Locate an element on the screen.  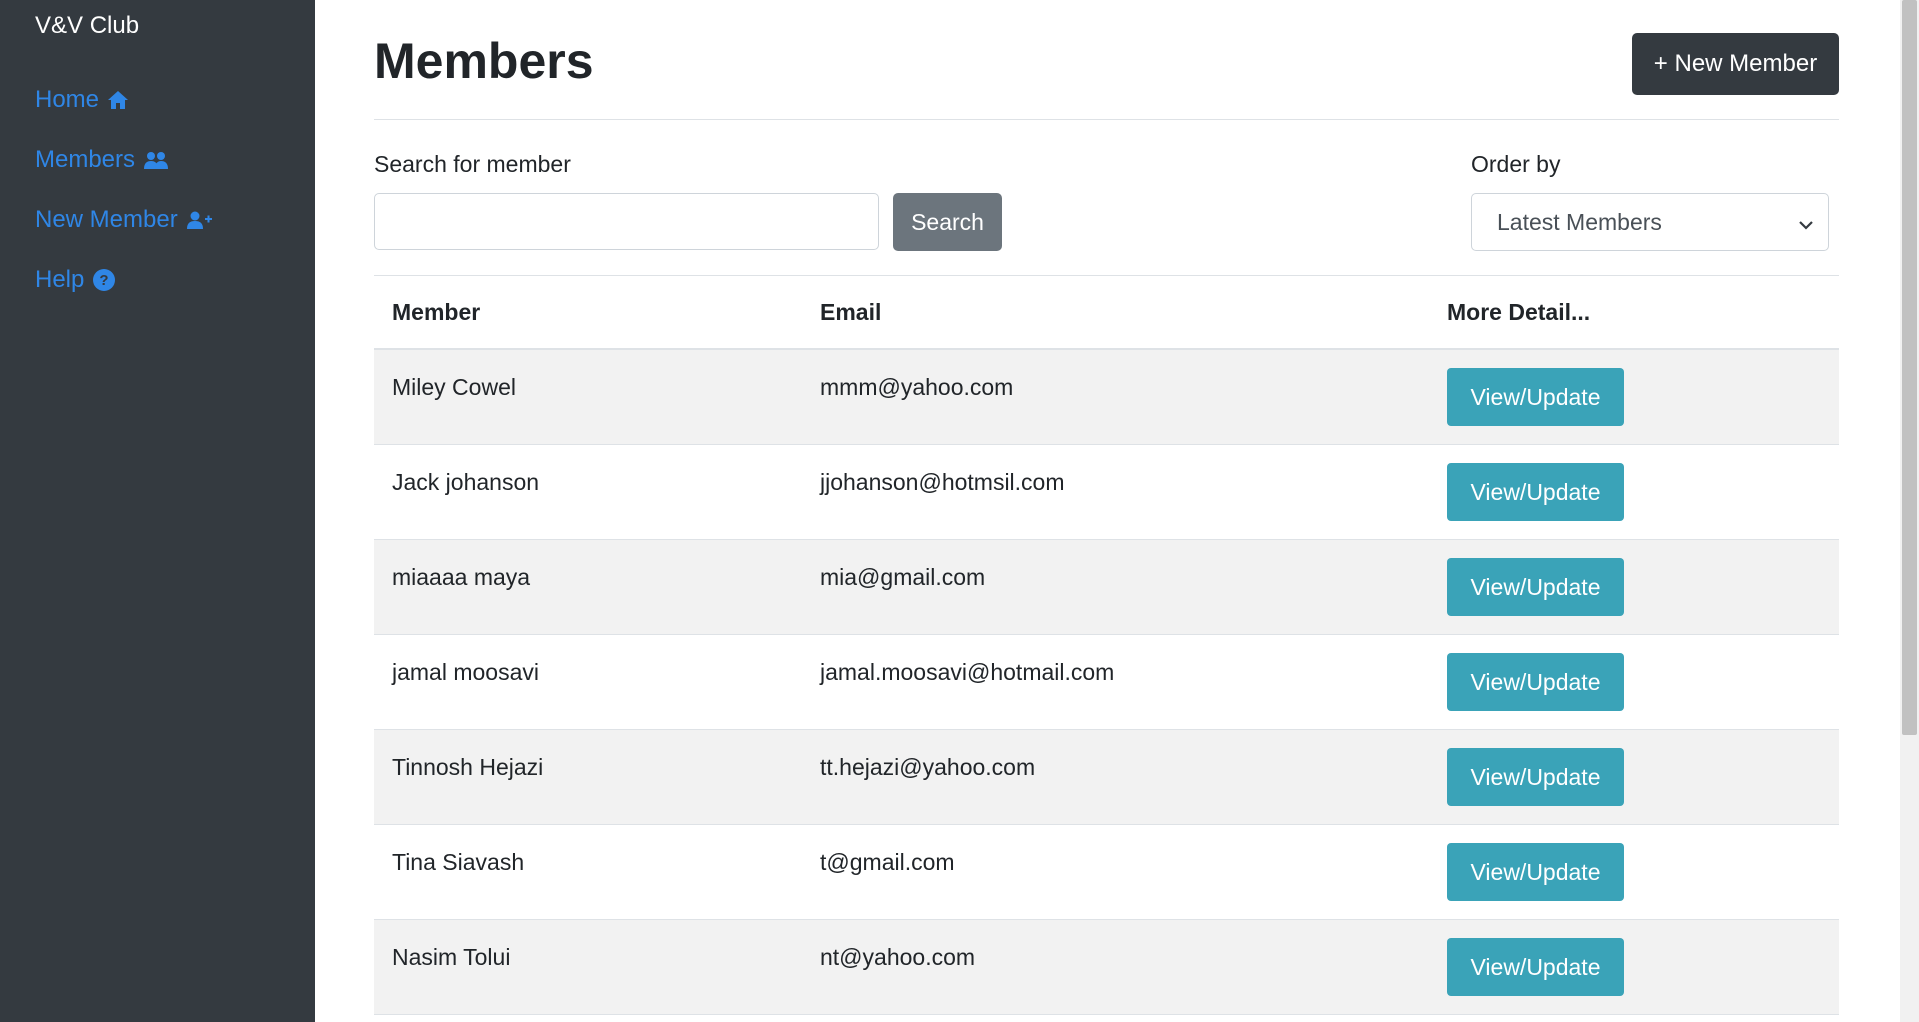
sidebar-item-label: New Member is located at coordinates (106, 219).